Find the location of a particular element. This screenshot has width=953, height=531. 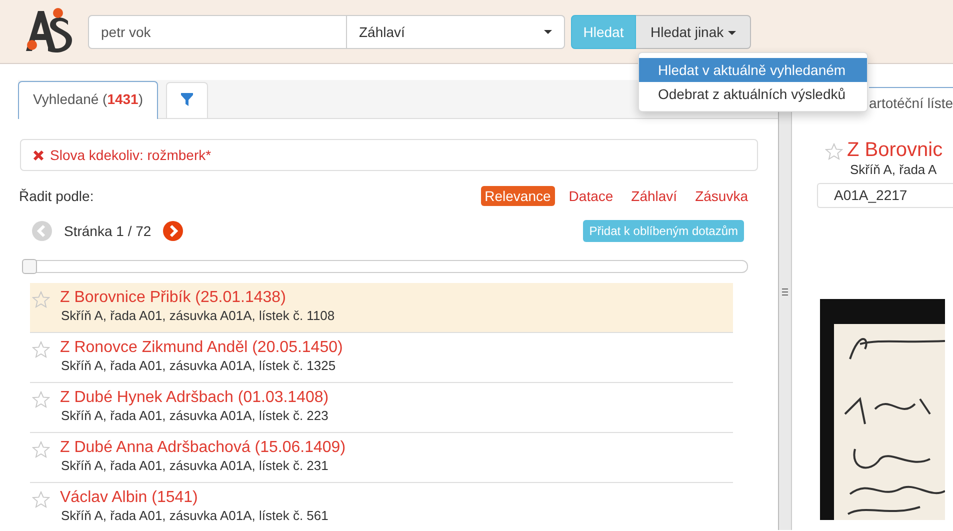

results-tab: Vyhledané (1431) is located at coordinates (88, 100).